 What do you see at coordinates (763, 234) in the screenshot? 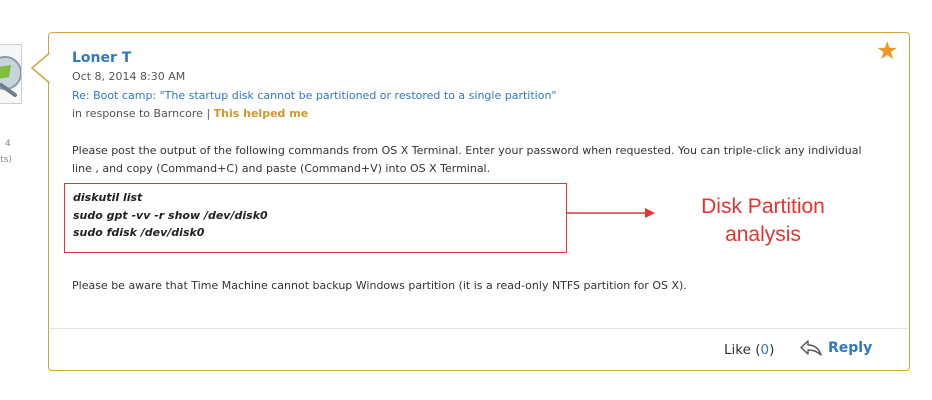
I see `annotation-line-2: analysis` at bounding box center [763, 234].